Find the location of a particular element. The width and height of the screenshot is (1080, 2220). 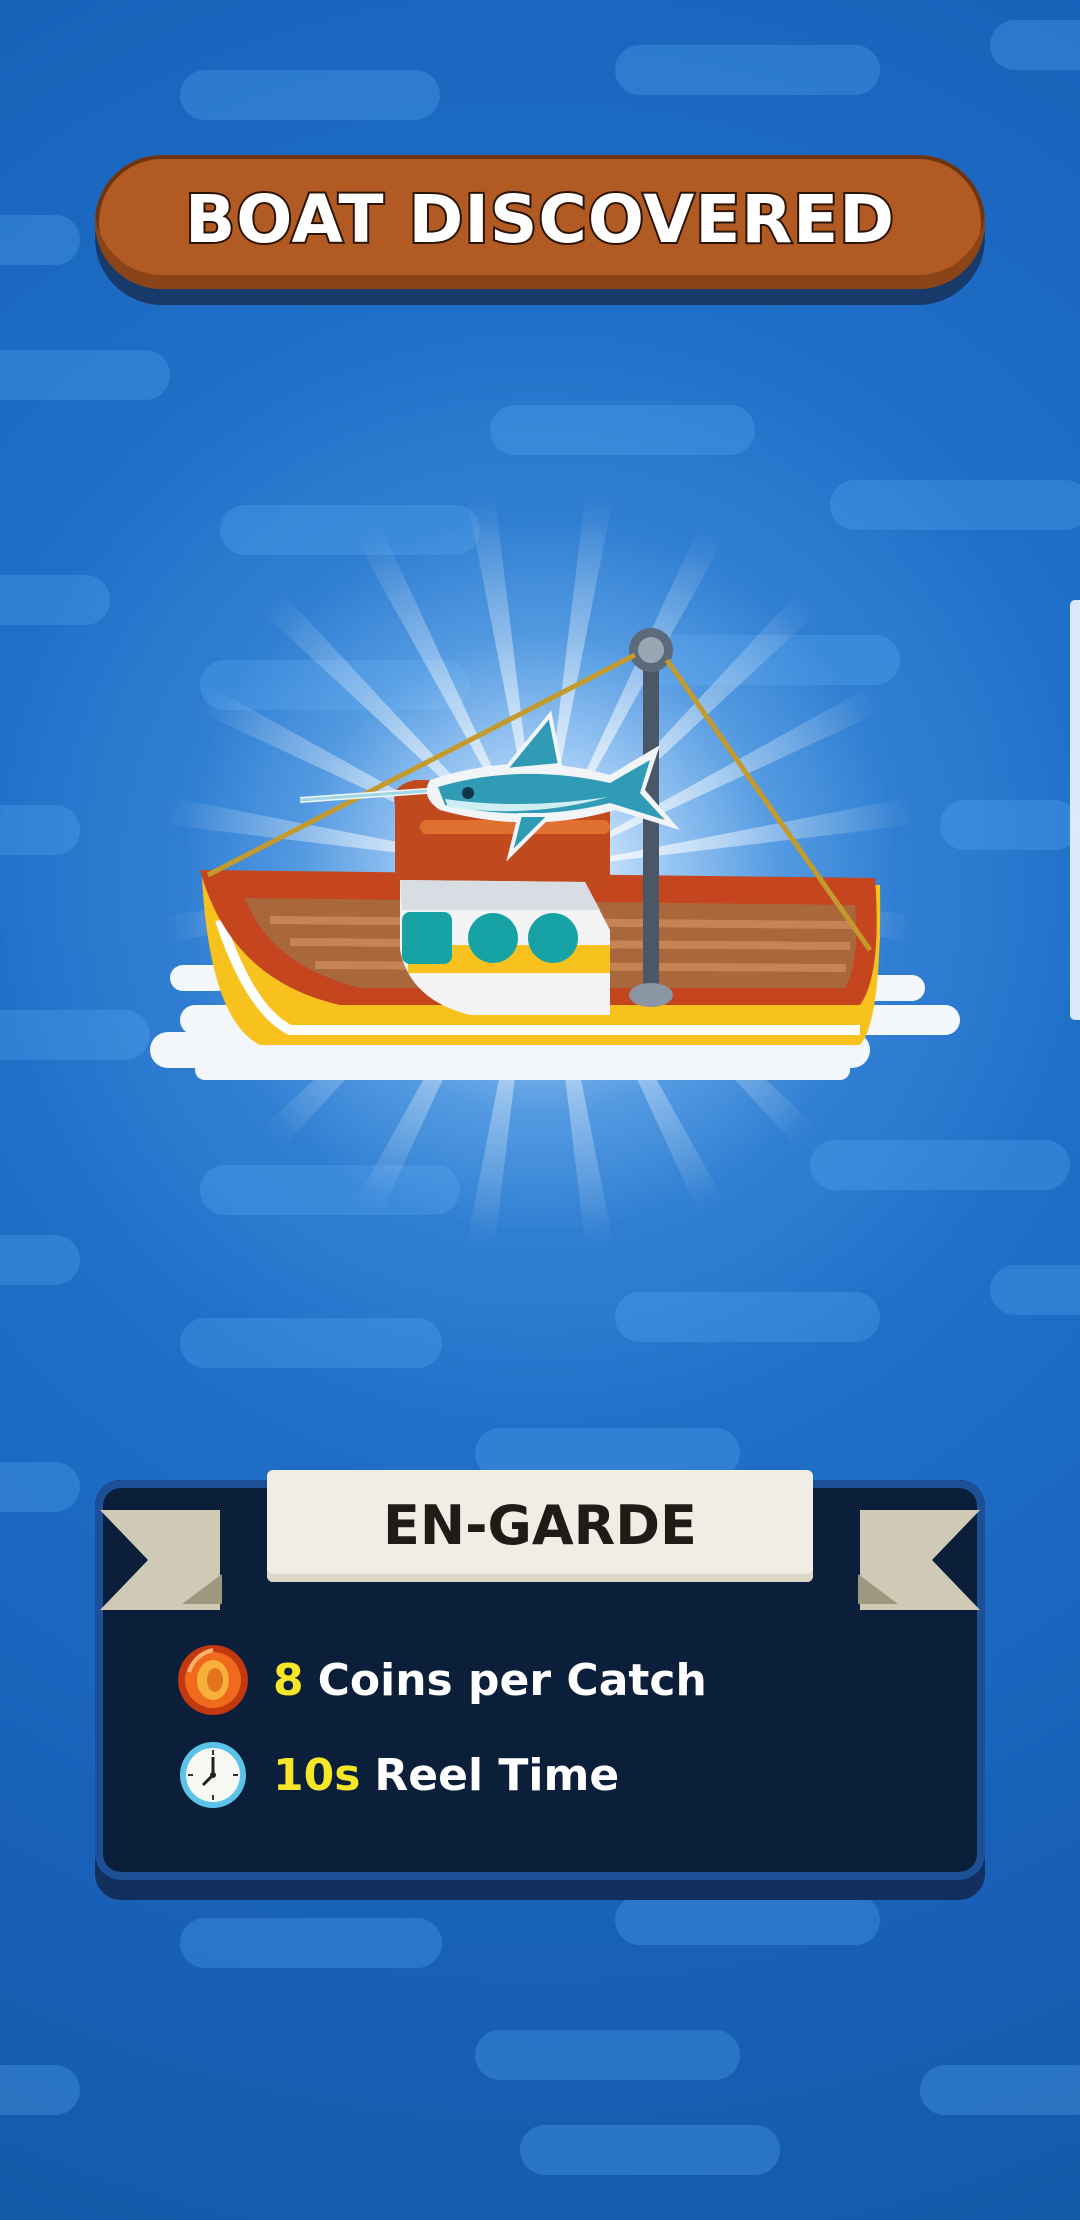

edge-panel-handle is located at coordinates (1075, 810).